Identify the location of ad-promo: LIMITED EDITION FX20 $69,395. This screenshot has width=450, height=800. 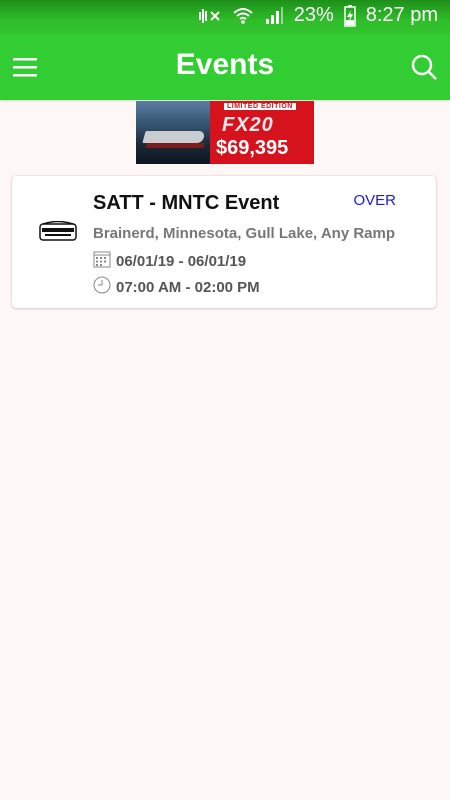
(262, 132).